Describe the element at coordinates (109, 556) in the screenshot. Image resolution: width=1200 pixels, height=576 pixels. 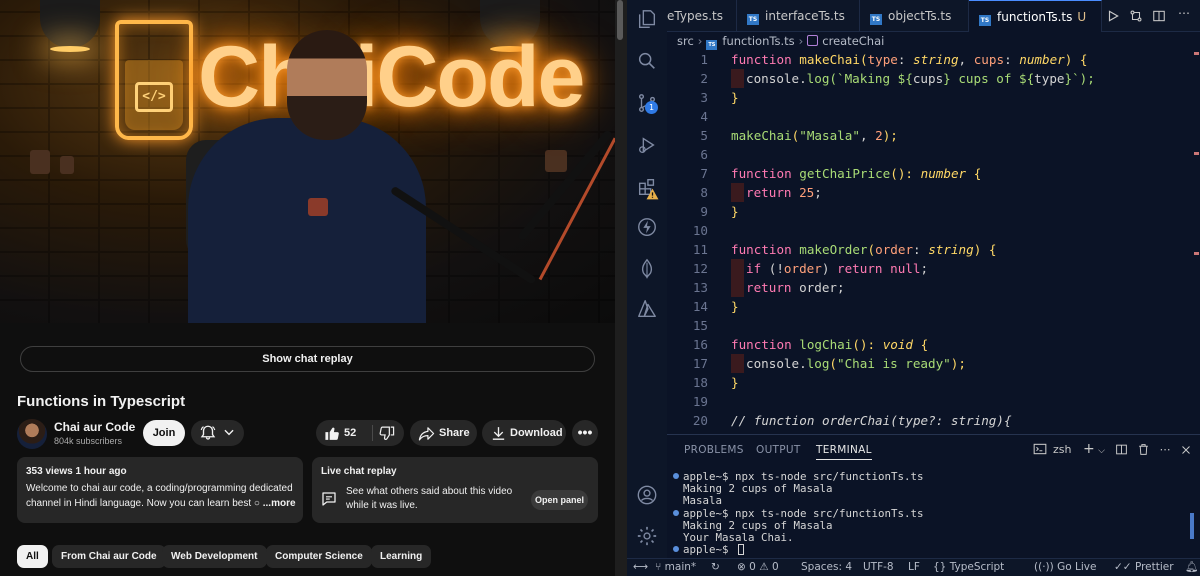
I see `chip-from-channel: From Chai aur Code` at that location.